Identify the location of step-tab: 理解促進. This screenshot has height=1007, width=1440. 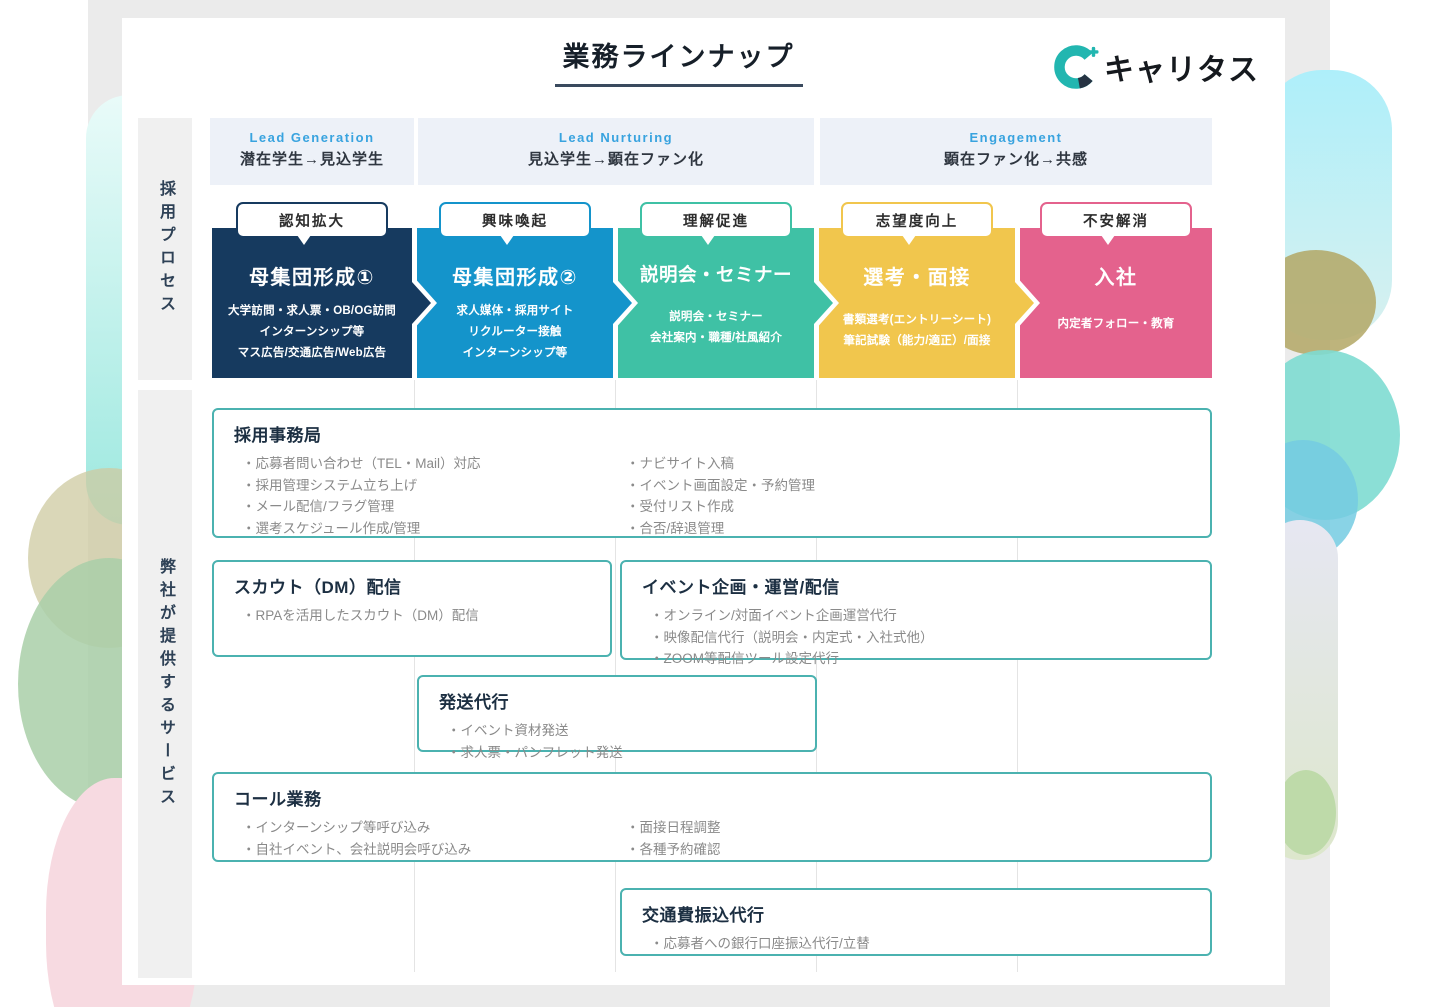
(716, 223).